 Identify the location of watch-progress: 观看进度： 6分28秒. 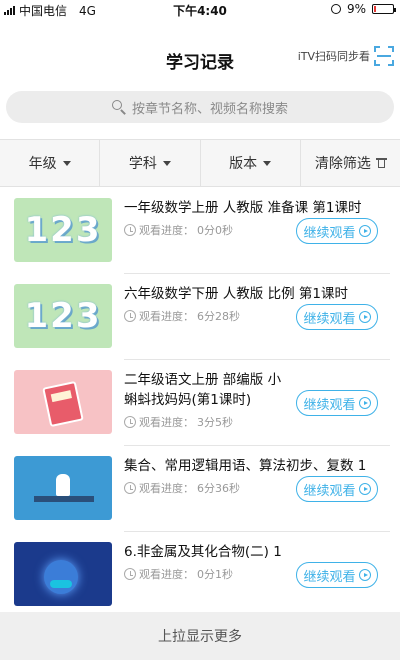
(182, 316).